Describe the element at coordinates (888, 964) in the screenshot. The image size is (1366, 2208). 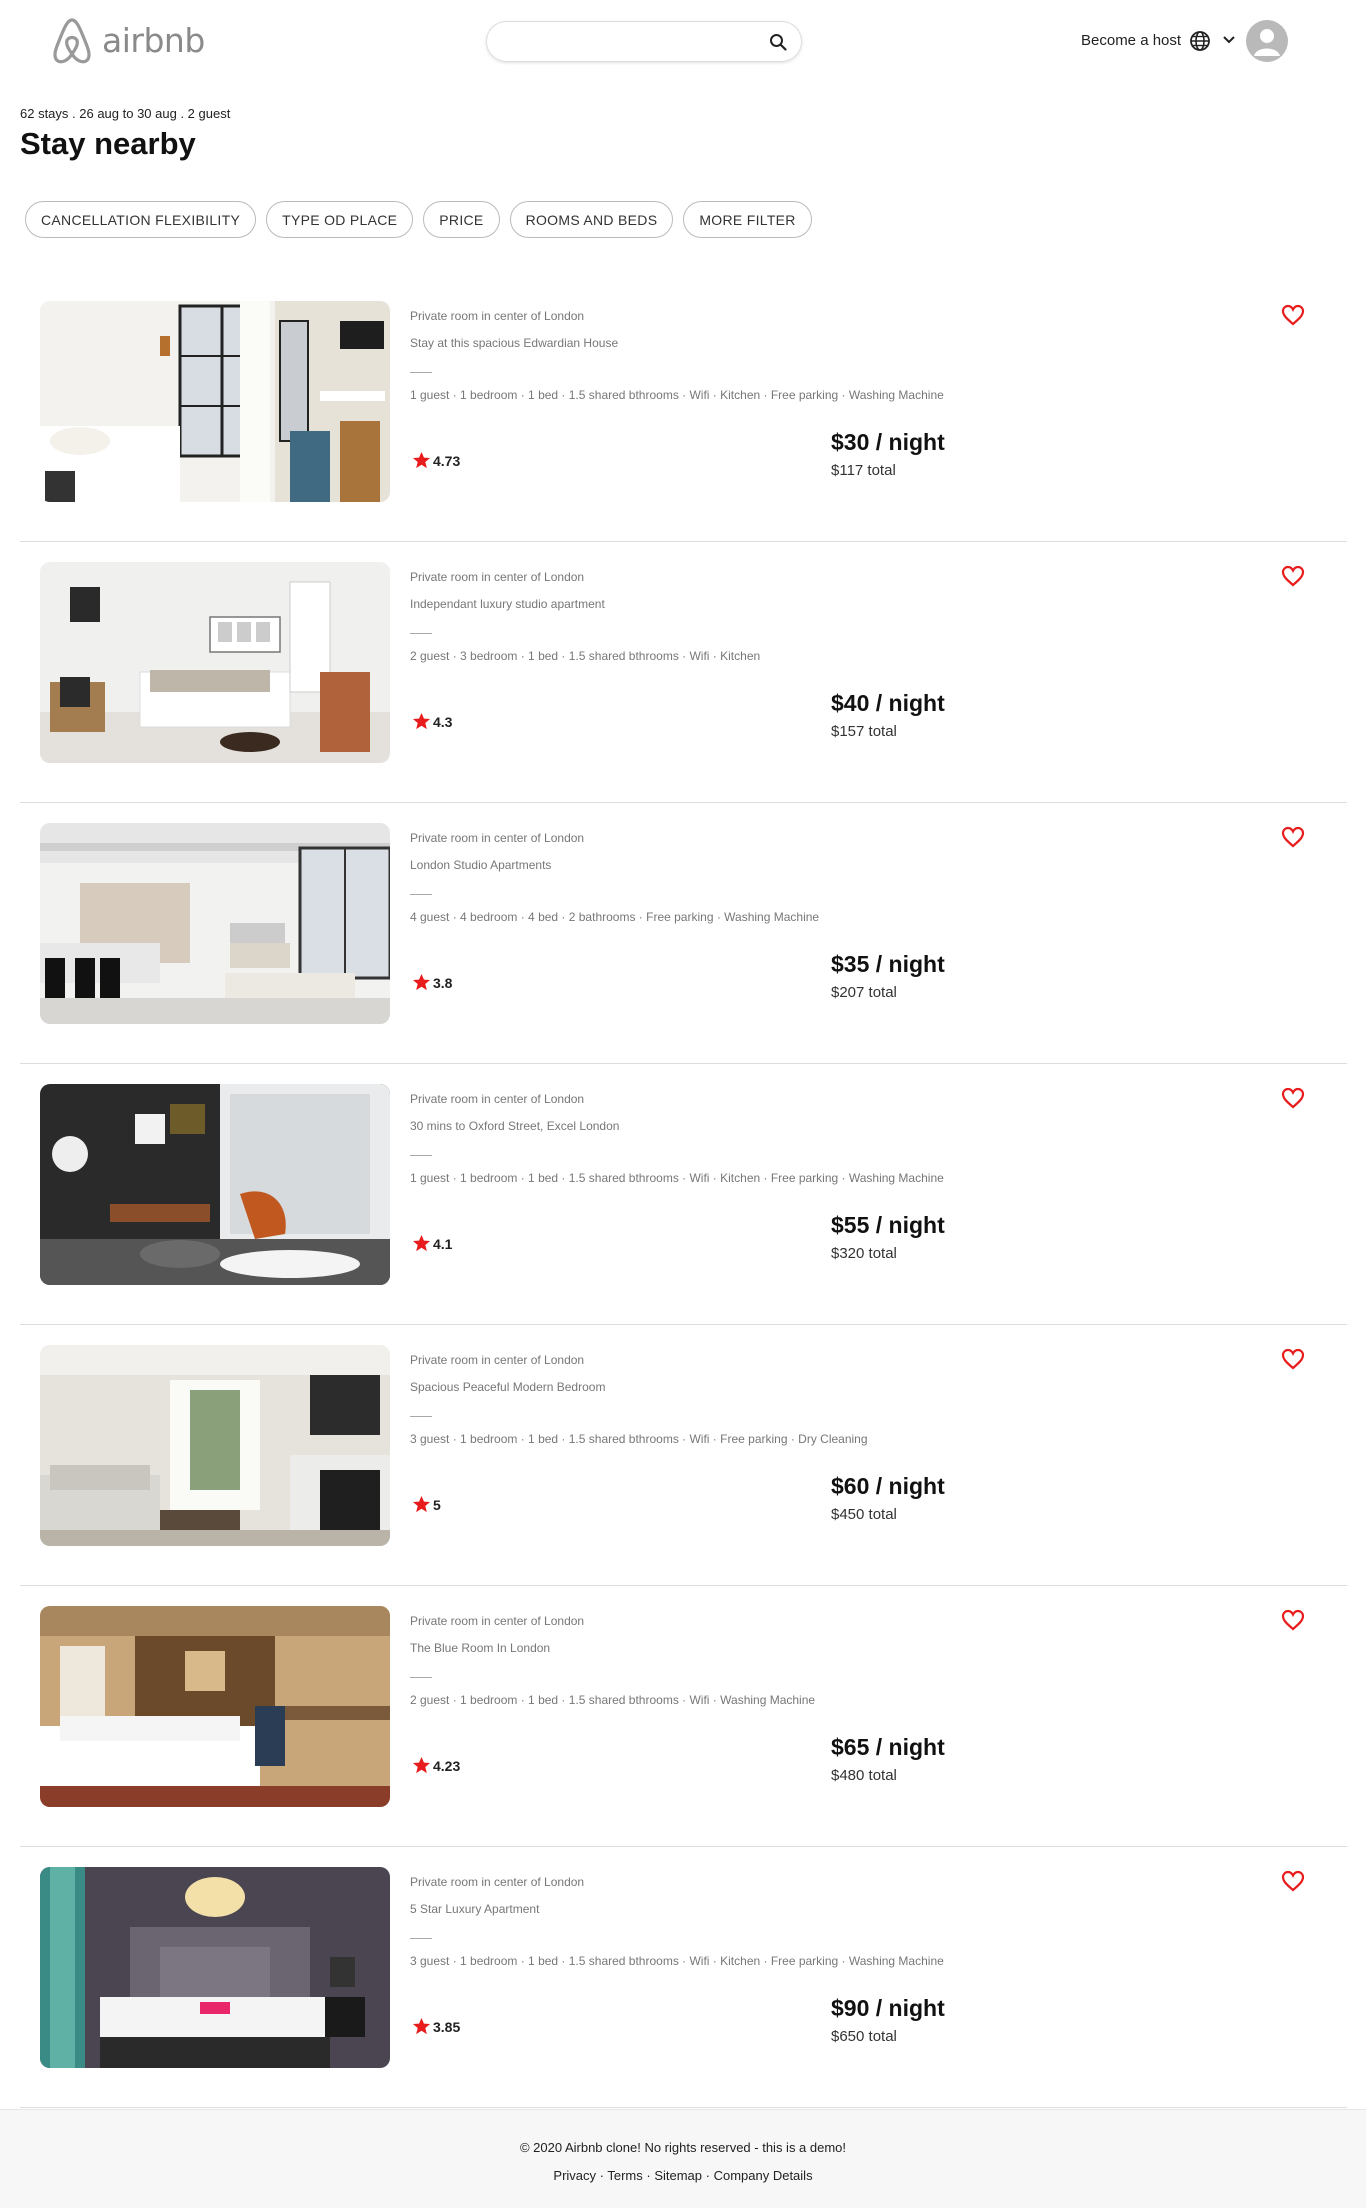
I see `listing-price: $35 / night` at that location.